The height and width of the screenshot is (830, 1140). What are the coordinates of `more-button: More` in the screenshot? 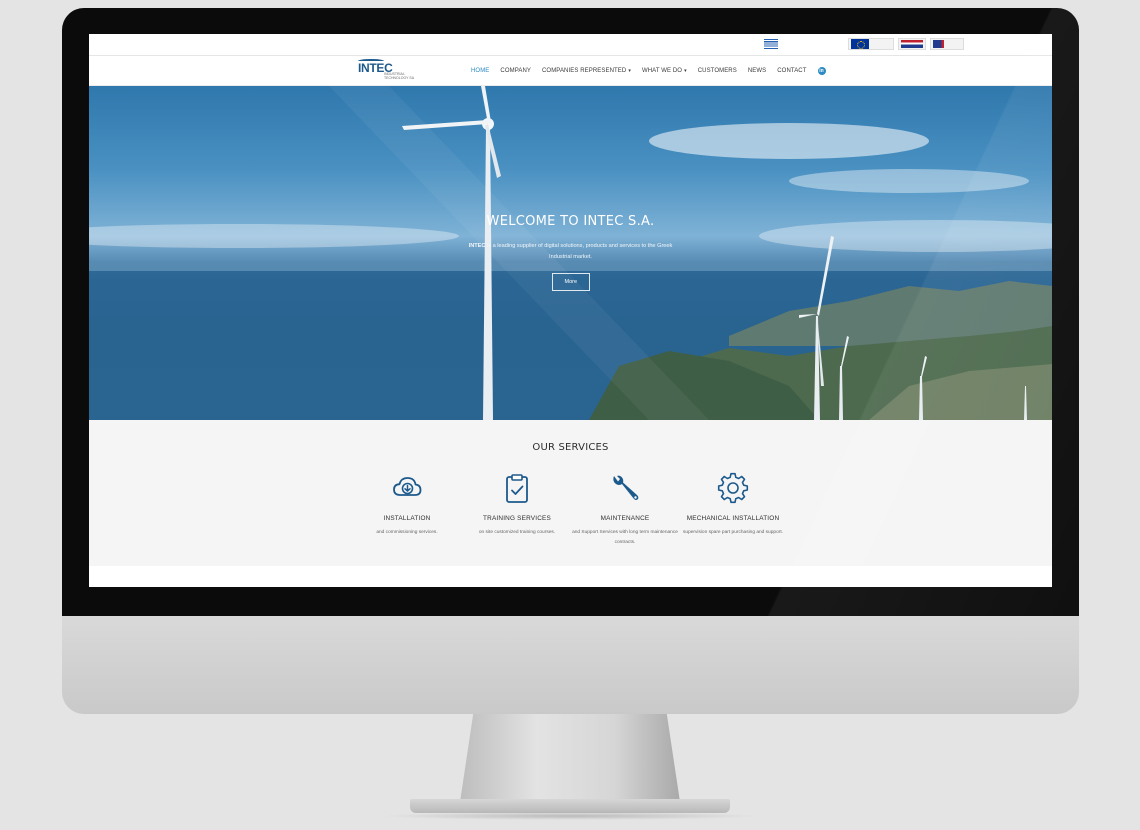 It's located at (570, 282).